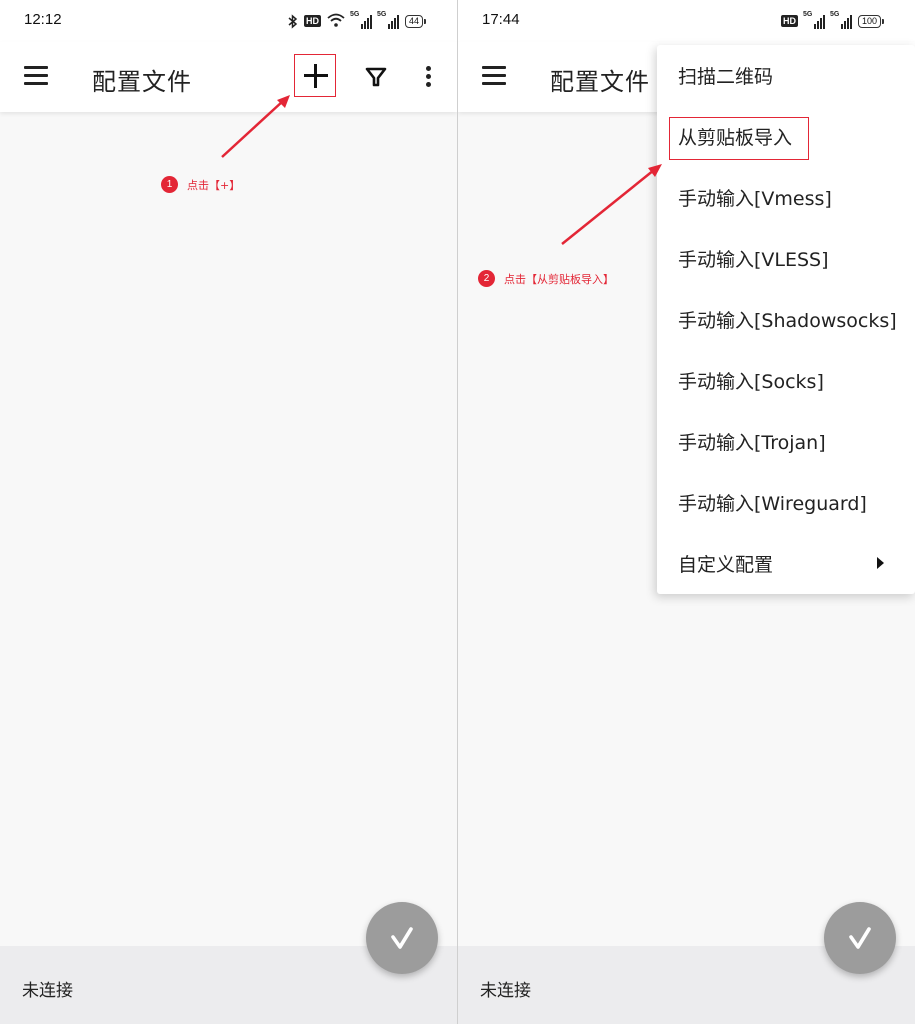 Image resolution: width=915 pixels, height=1024 pixels. Describe the element at coordinates (228, 21) in the screenshot. I see `status-bar: 12:12 HD 5G 5G 44` at that location.